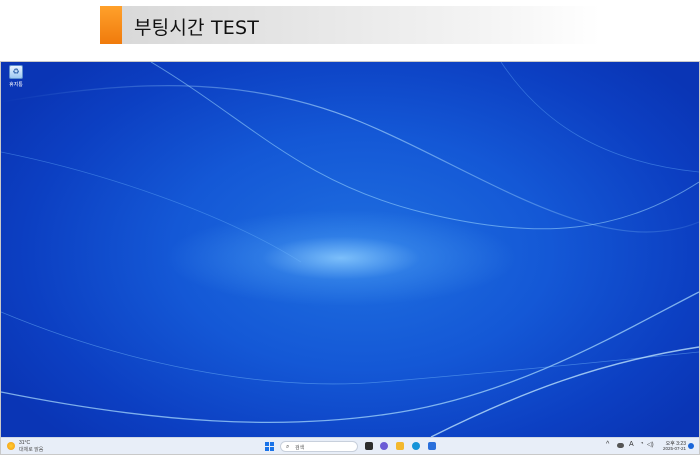  Describe the element at coordinates (650, 444) in the screenshot. I see `speaker-icon: ◁)` at that location.